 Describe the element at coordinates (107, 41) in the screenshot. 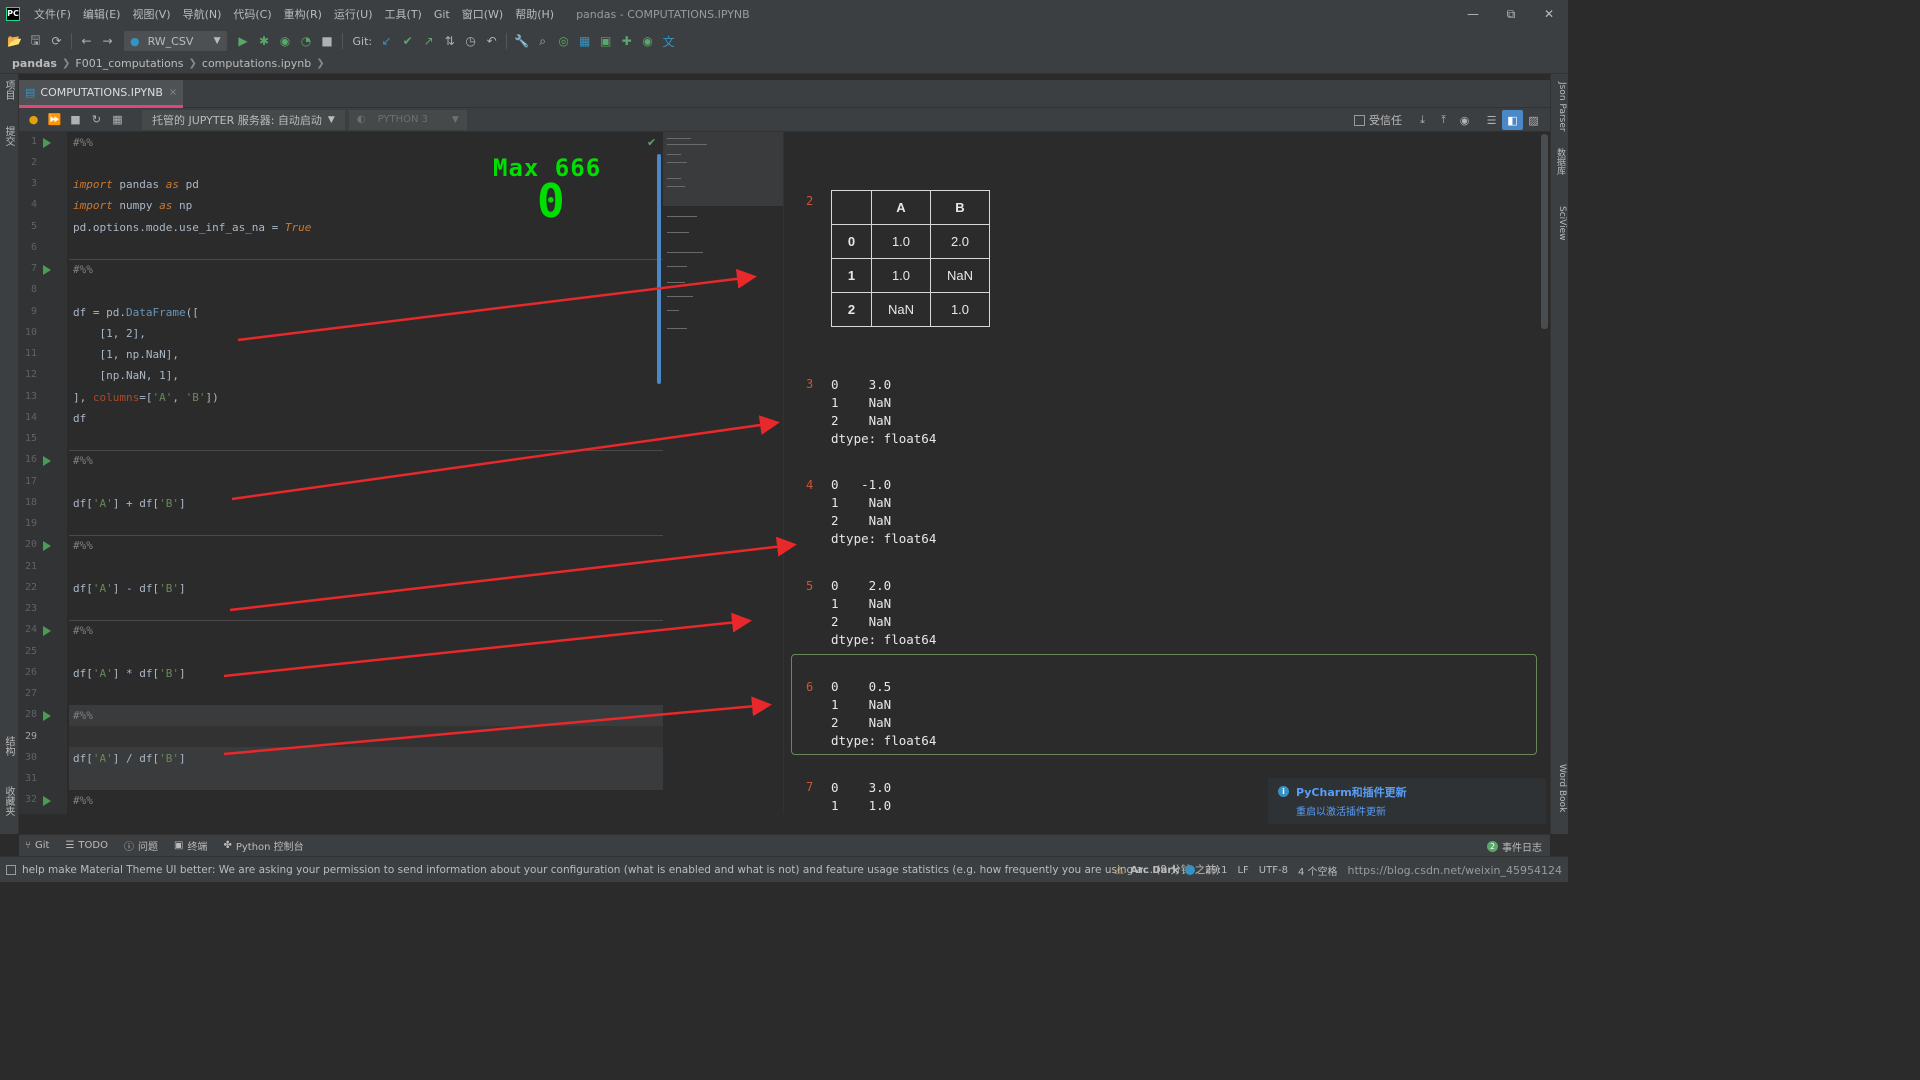

I see `forward-icon: →` at that location.